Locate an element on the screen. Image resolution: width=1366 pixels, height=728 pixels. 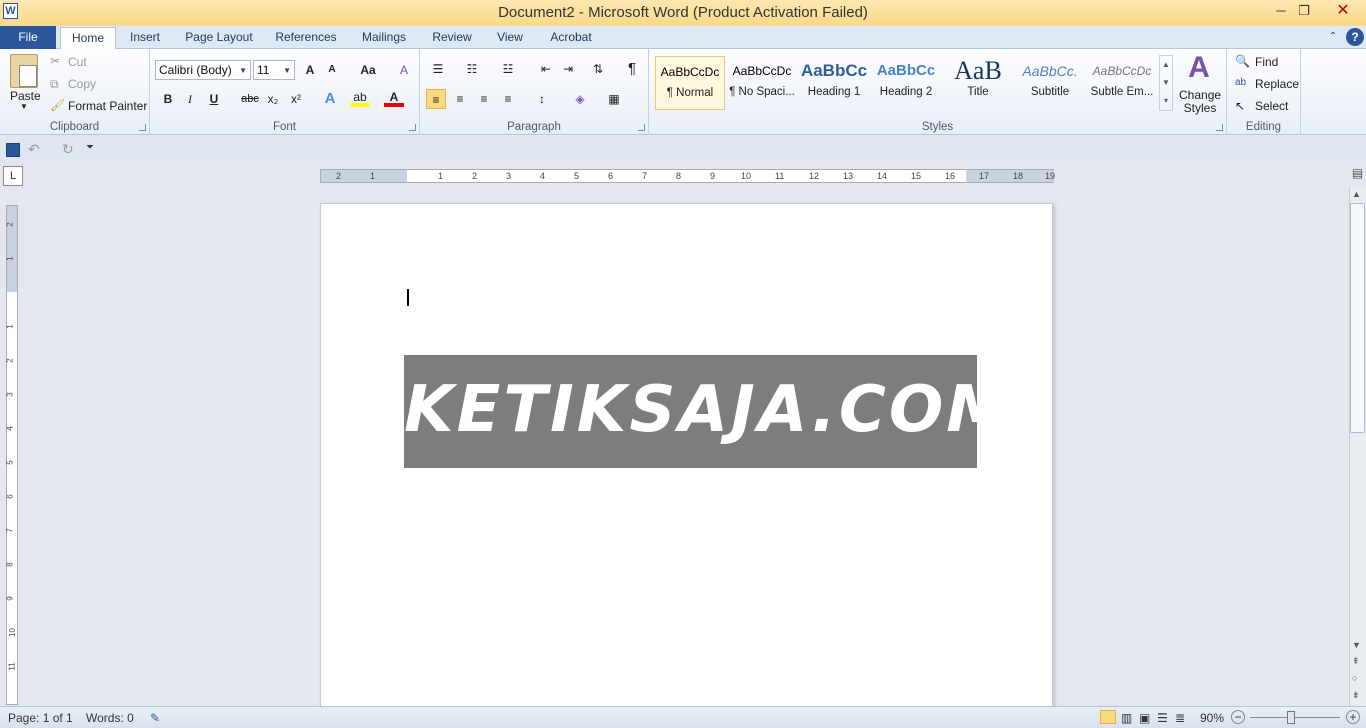
styles-launcher-icon is located at coordinates (1219, 127).